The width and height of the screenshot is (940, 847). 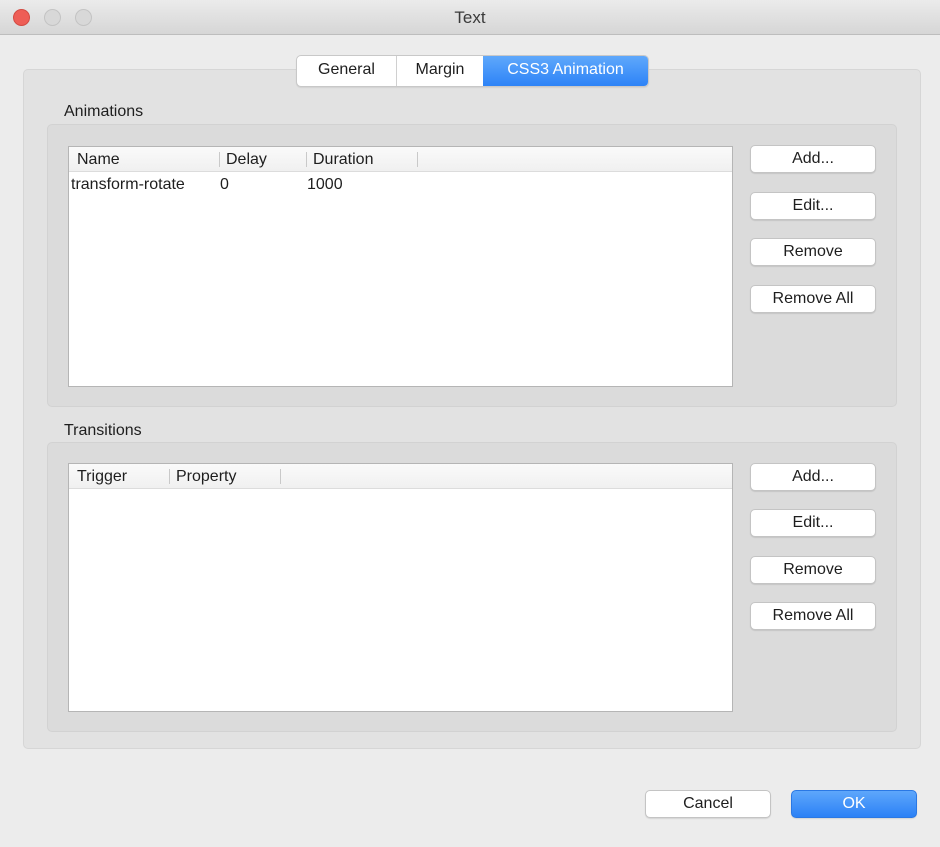 What do you see at coordinates (206, 476) in the screenshot?
I see `column-header-property: Property` at bounding box center [206, 476].